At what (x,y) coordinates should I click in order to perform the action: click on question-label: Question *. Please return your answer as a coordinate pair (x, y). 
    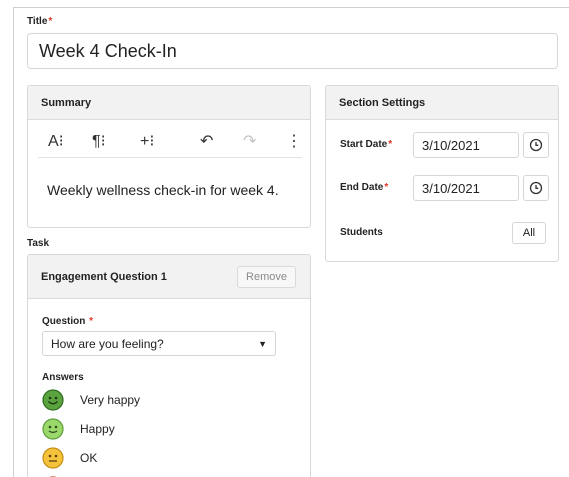
    Looking at the image, I should click on (67, 321).